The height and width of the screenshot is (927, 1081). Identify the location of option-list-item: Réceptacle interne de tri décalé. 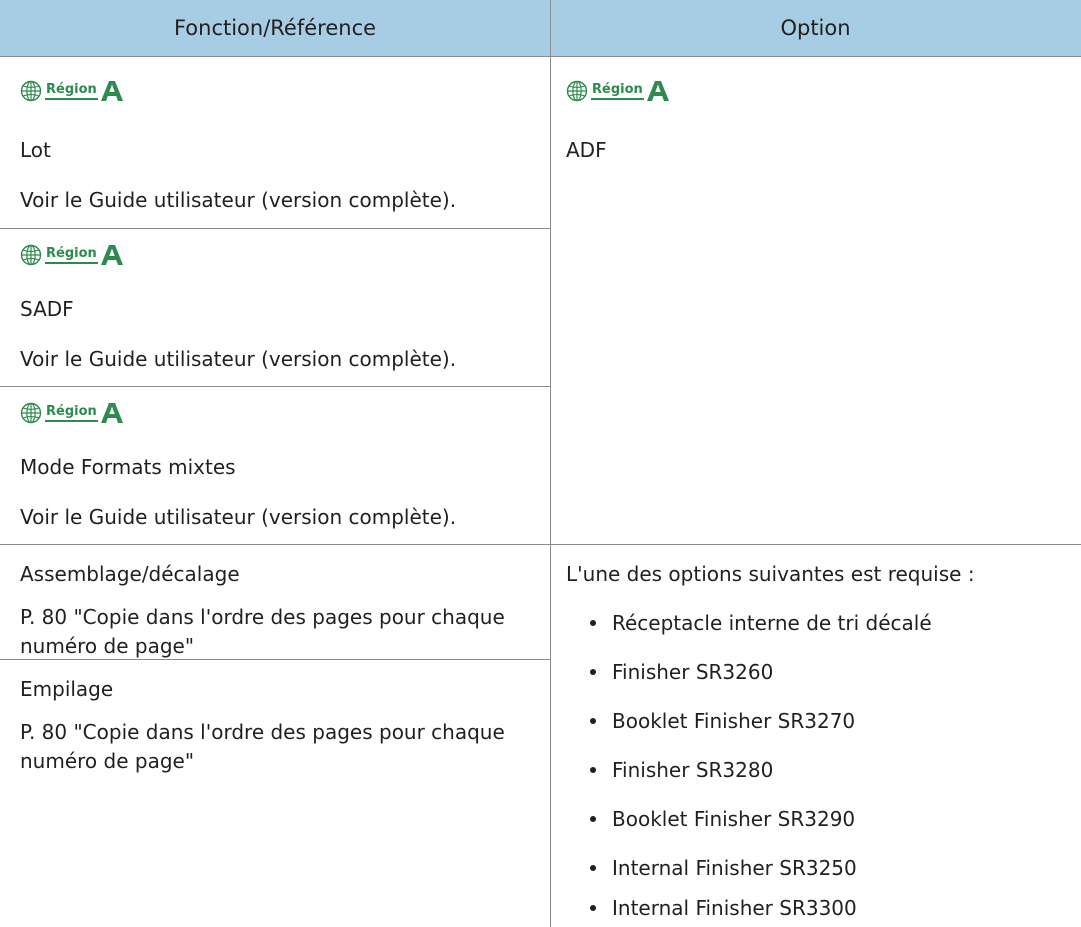
(761, 623).